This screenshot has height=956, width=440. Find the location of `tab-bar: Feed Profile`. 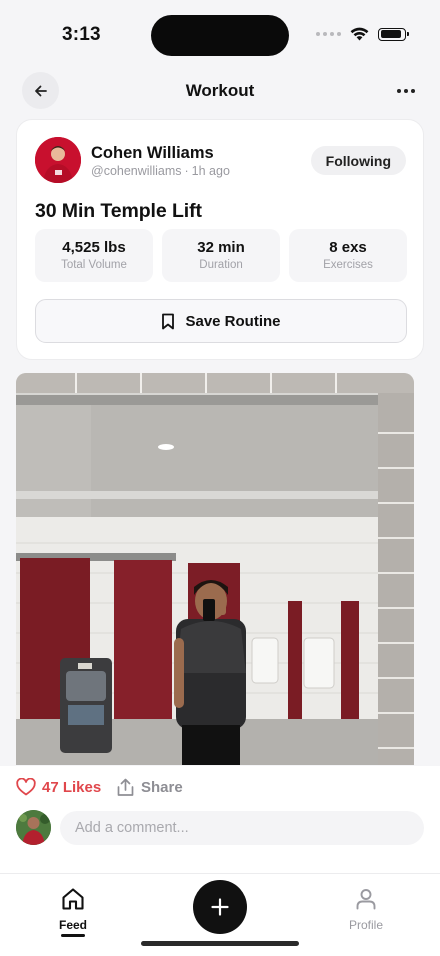

tab-bar: Feed Profile is located at coordinates (220, 914).